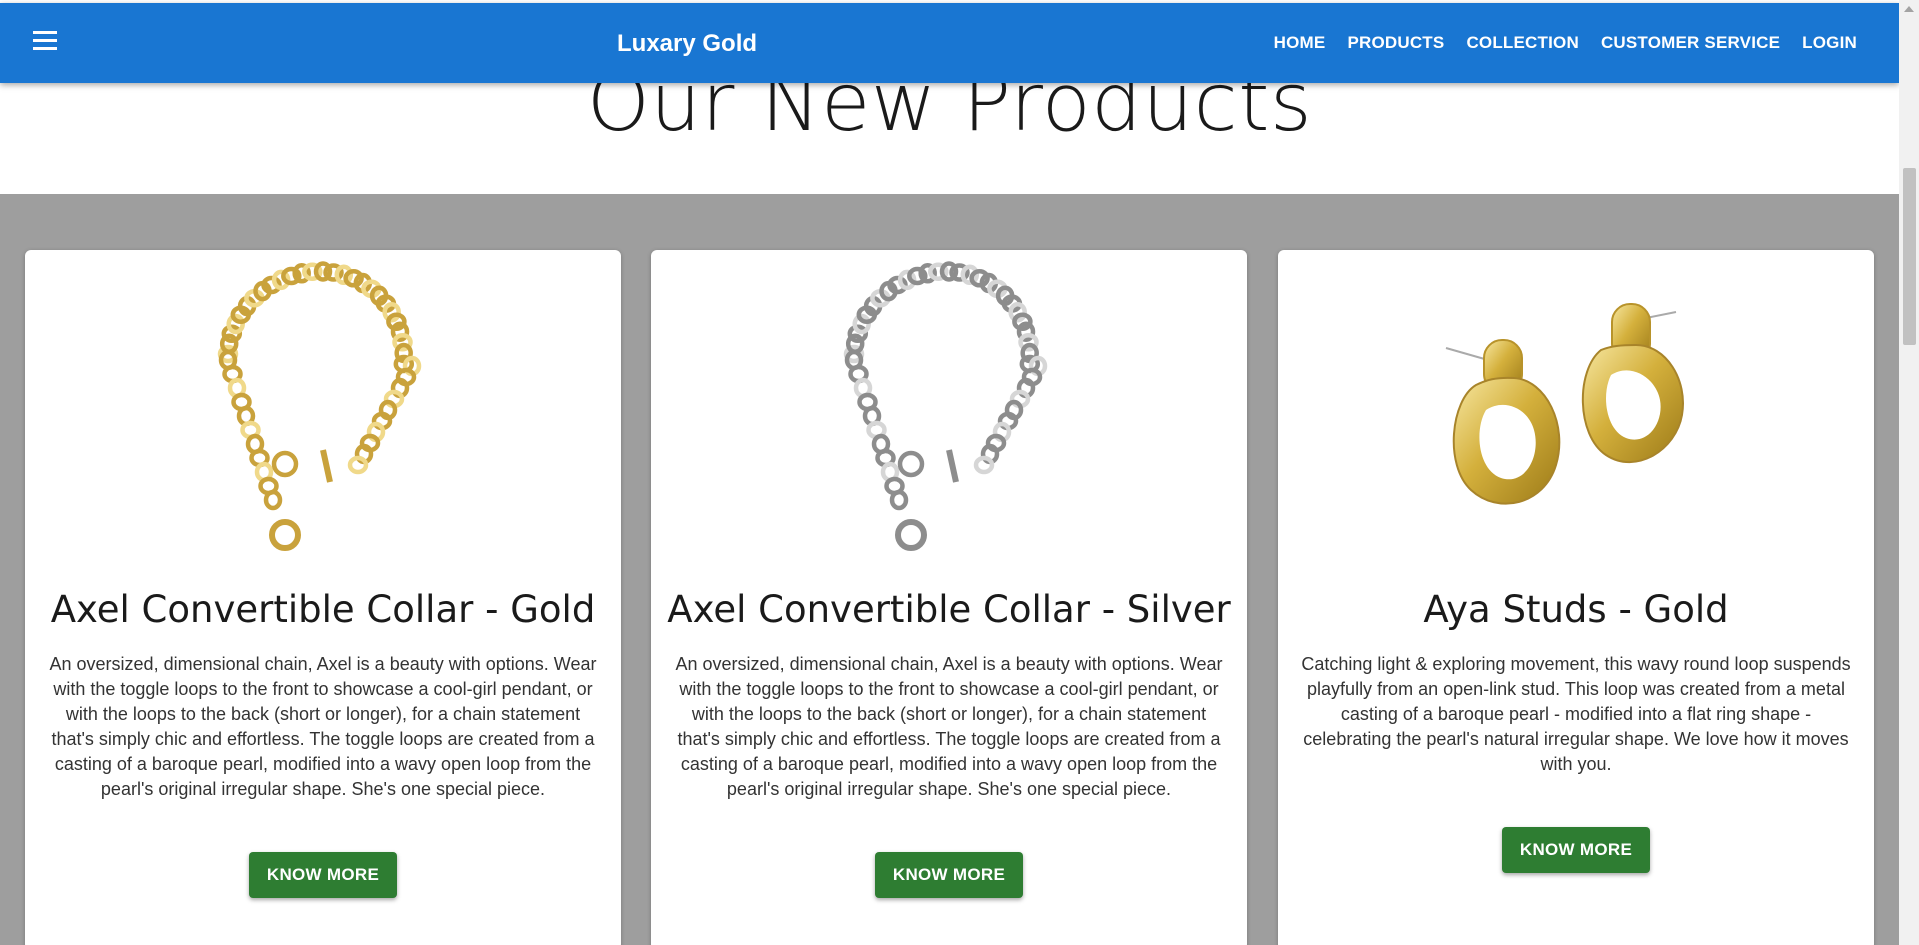 This screenshot has height=945, width=1919. I want to click on hamburger-menu-icon, so click(45, 42).